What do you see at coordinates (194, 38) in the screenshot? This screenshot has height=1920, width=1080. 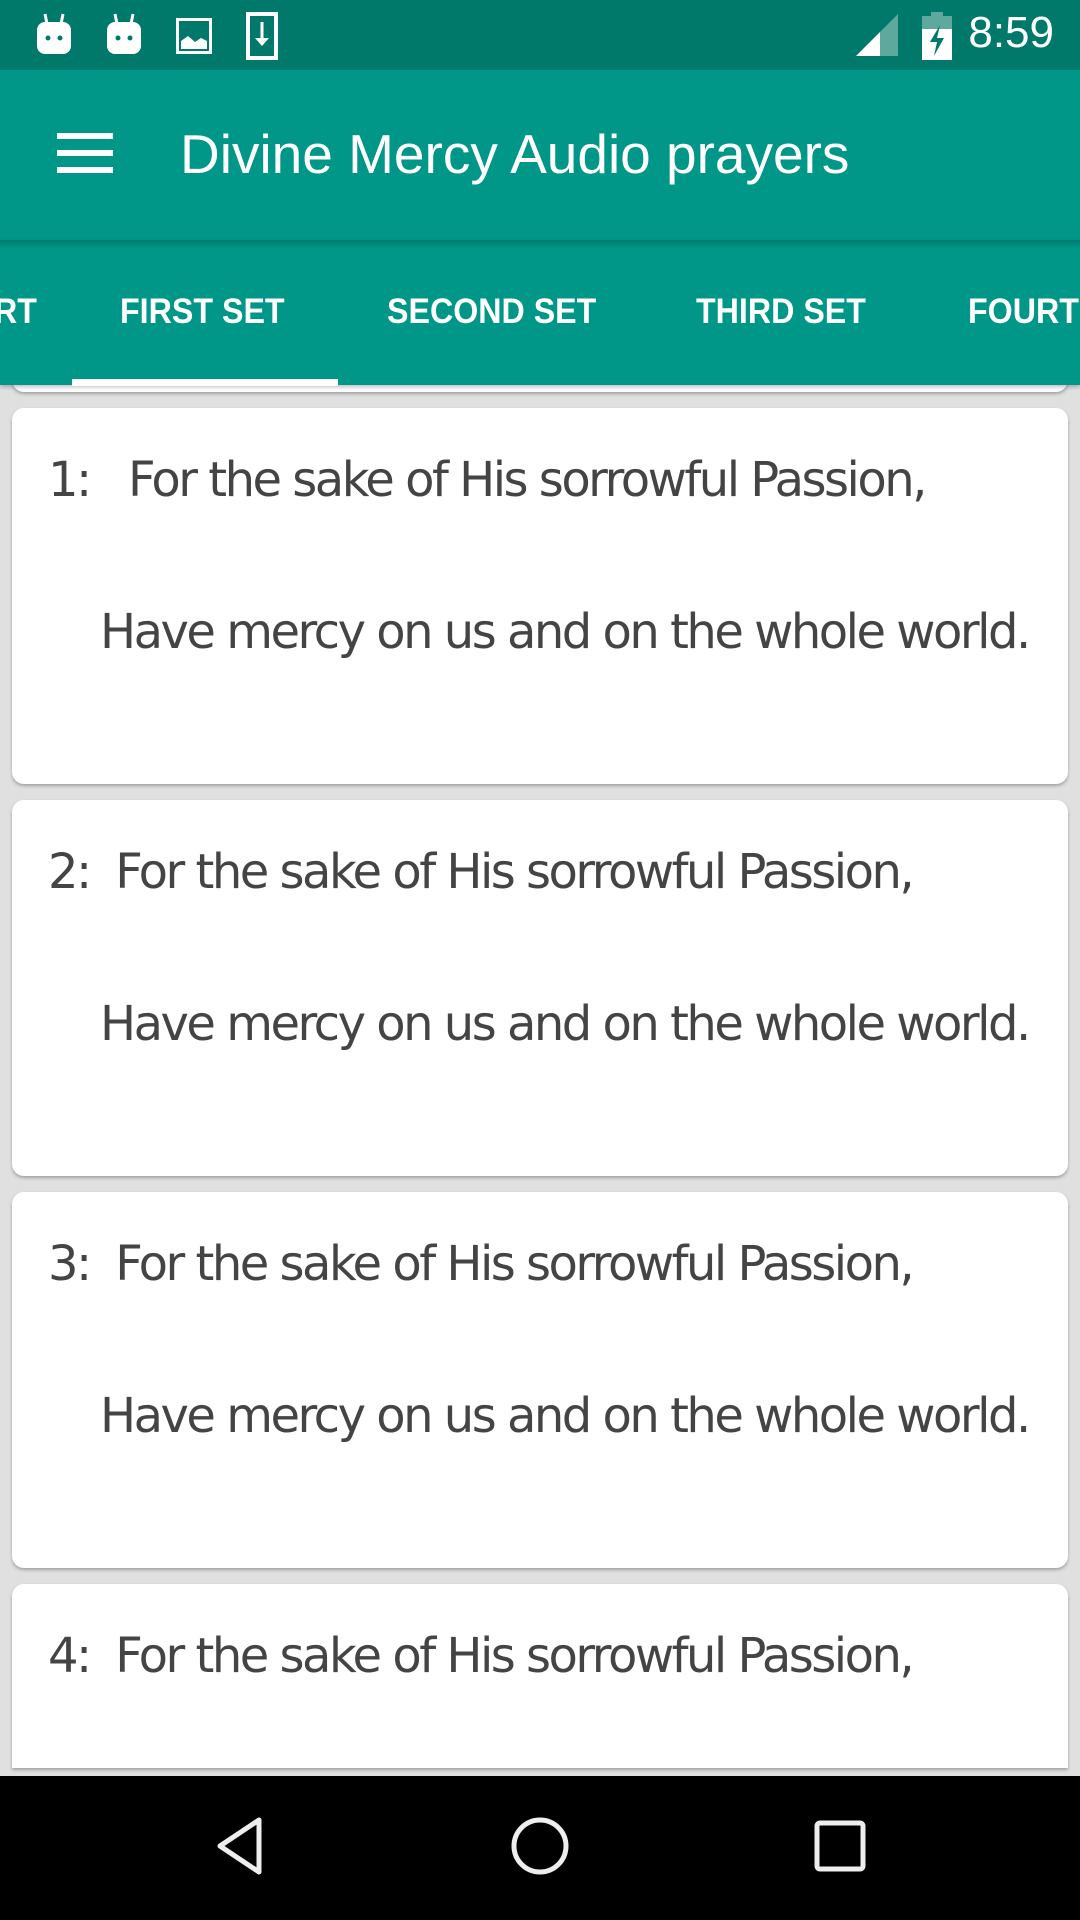 I see `image-icon` at bounding box center [194, 38].